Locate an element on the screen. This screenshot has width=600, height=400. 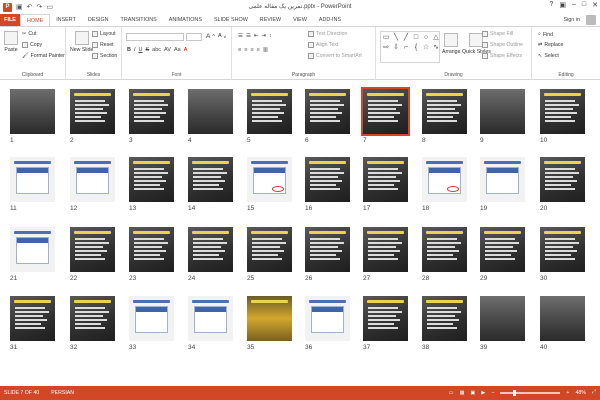
replace-button: ⇄ Replace is located at coordinates (550, 45).